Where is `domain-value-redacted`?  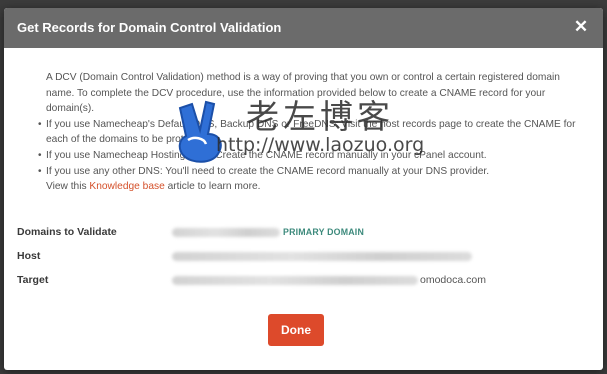
domain-value-redacted is located at coordinates (226, 232).